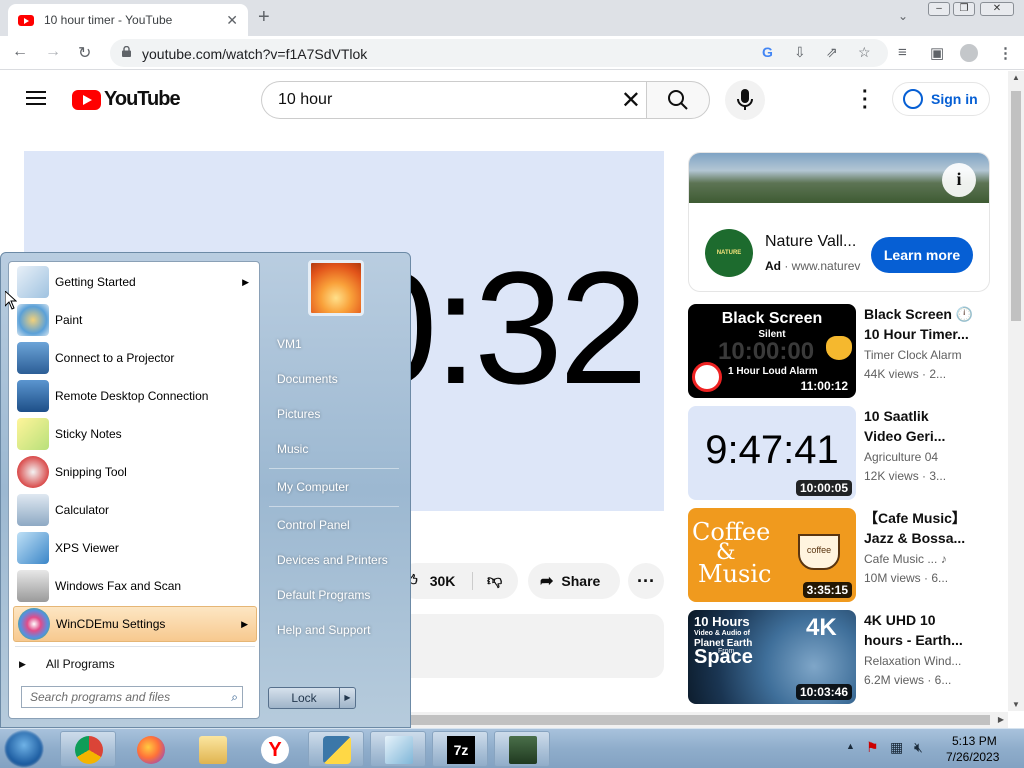  I want to click on start-item-wincdemu-settings: WinCDEmu Settings ▶, so click(135, 624).